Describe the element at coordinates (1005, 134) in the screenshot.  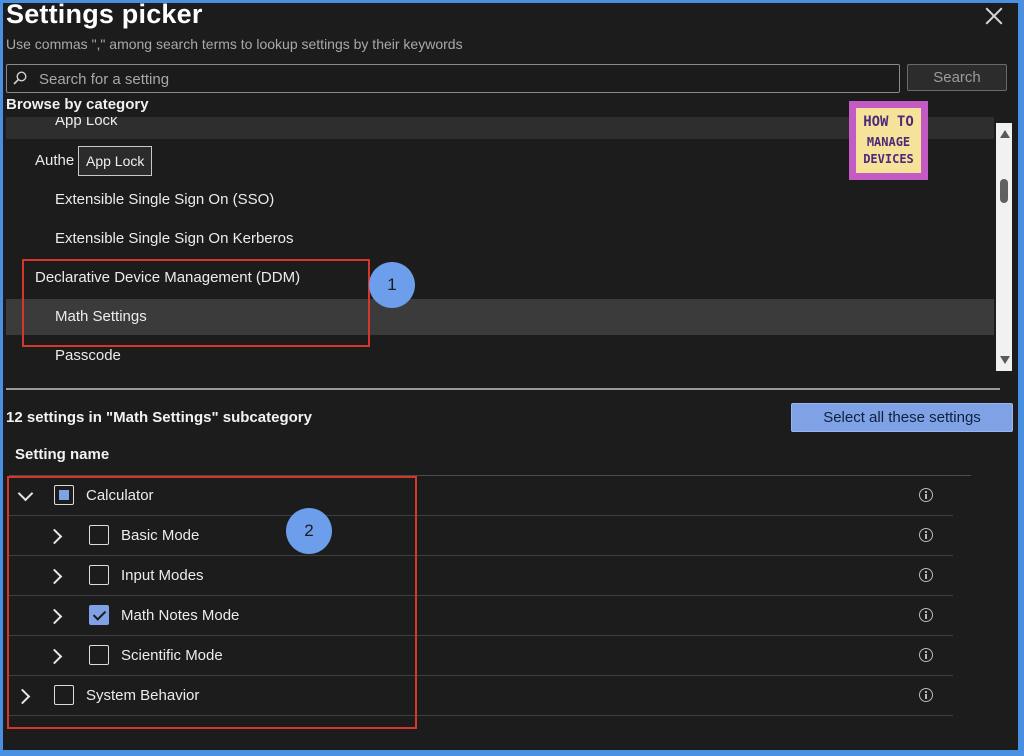
I see `scroll-up-icon` at that location.